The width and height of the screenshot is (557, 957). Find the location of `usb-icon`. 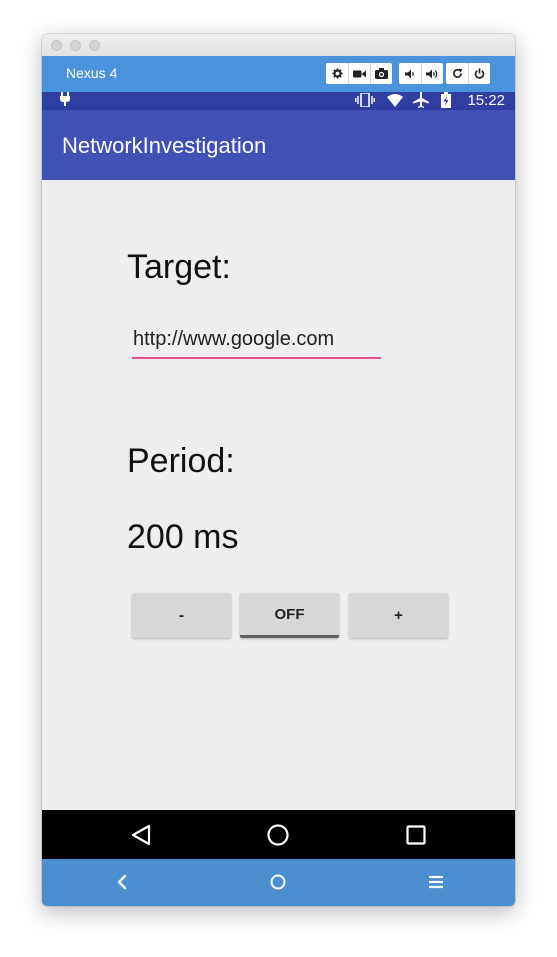

usb-icon is located at coordinates (65, 99).